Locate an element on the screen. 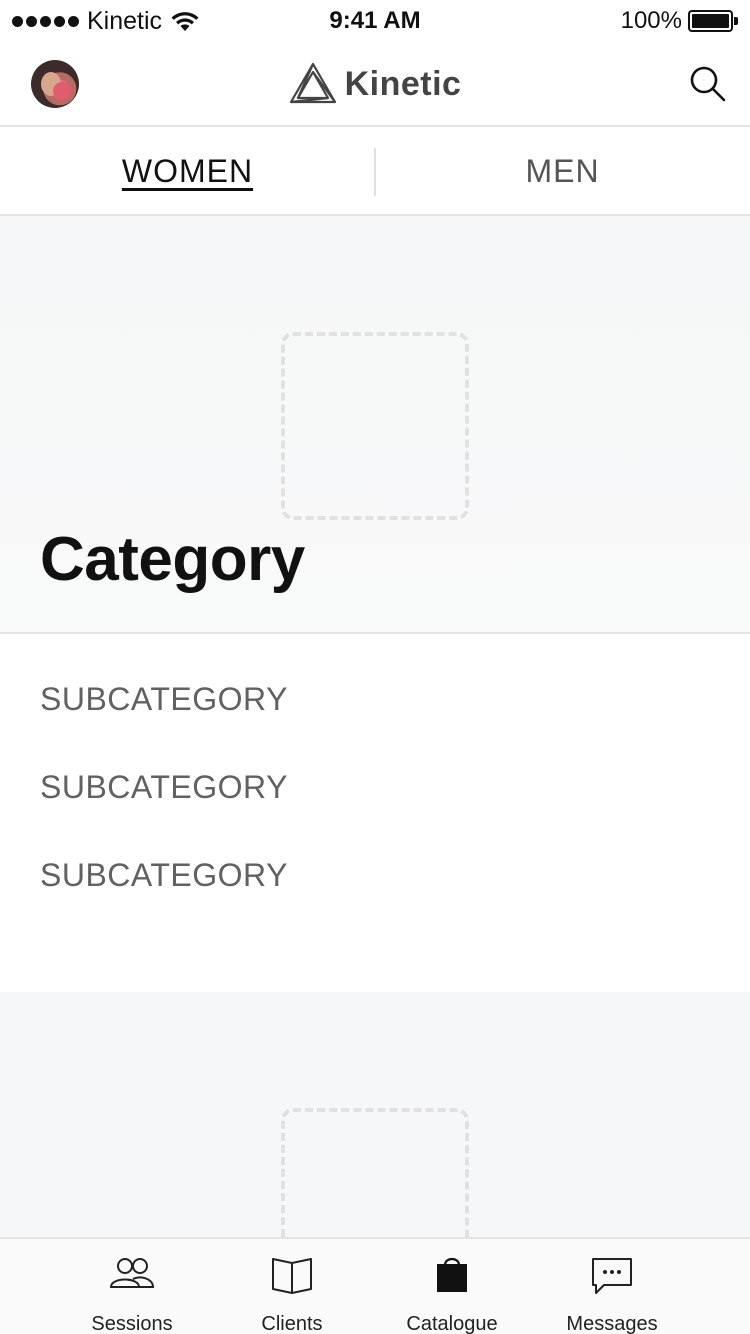  status-bar: Kinetic 9:41 AM 100% is located at coordinates (375, 20).